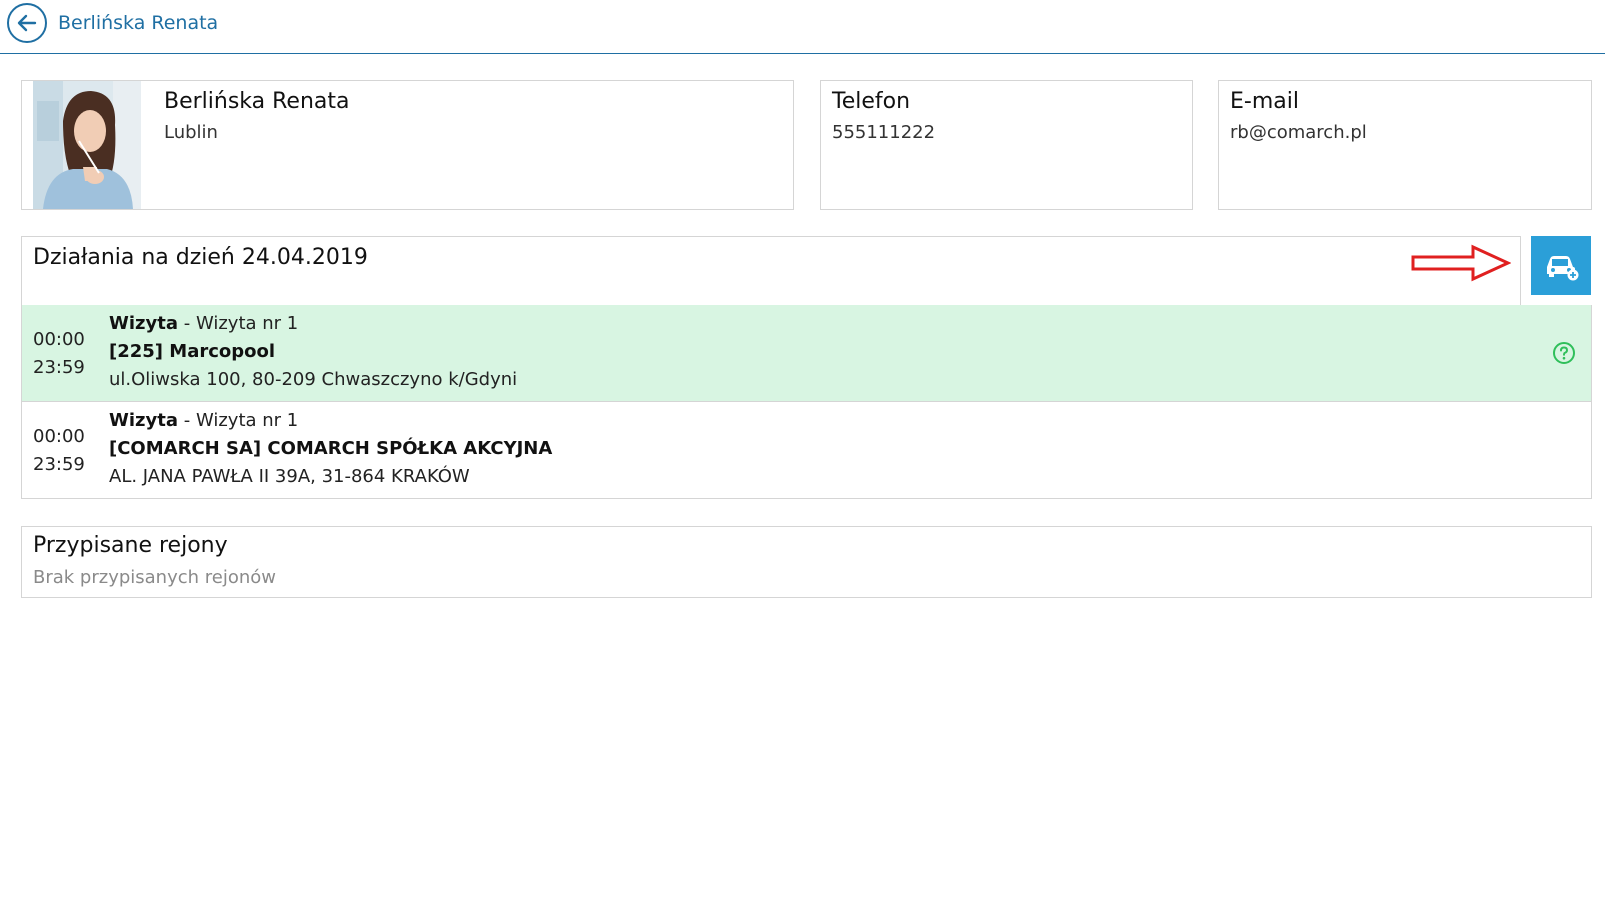  Describe the element at coordinates (200, 257) in the screenshot. I see `activities-title: Działania na dzień 24.04.2019` at that location.